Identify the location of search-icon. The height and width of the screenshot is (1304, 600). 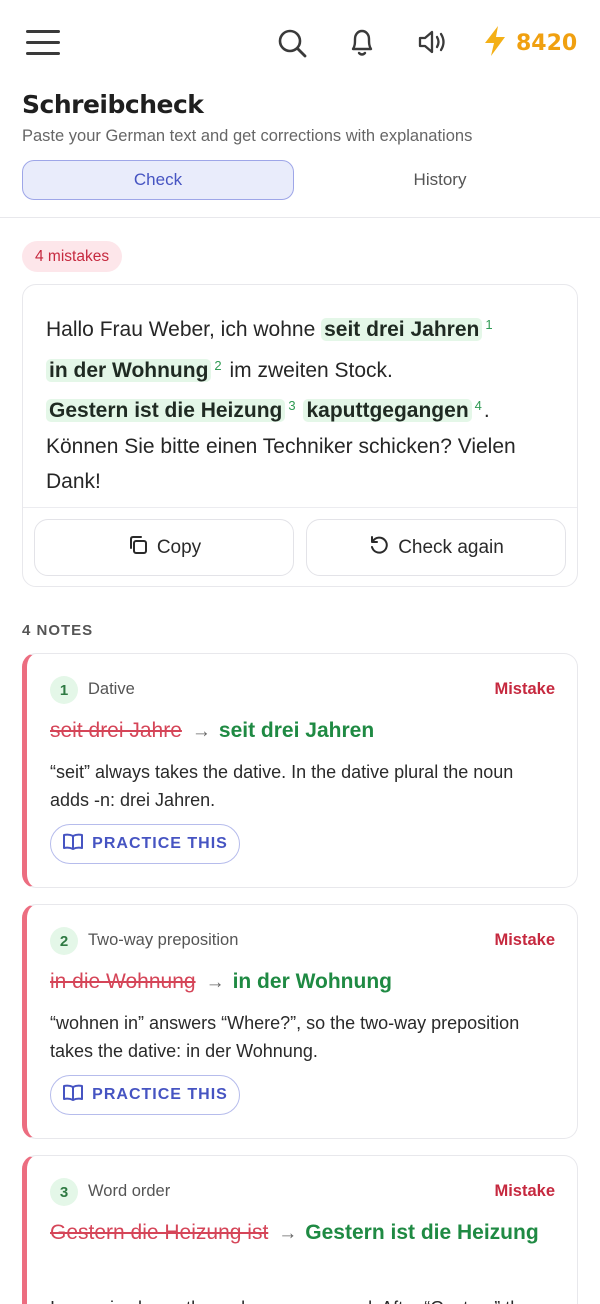
(292, 42).